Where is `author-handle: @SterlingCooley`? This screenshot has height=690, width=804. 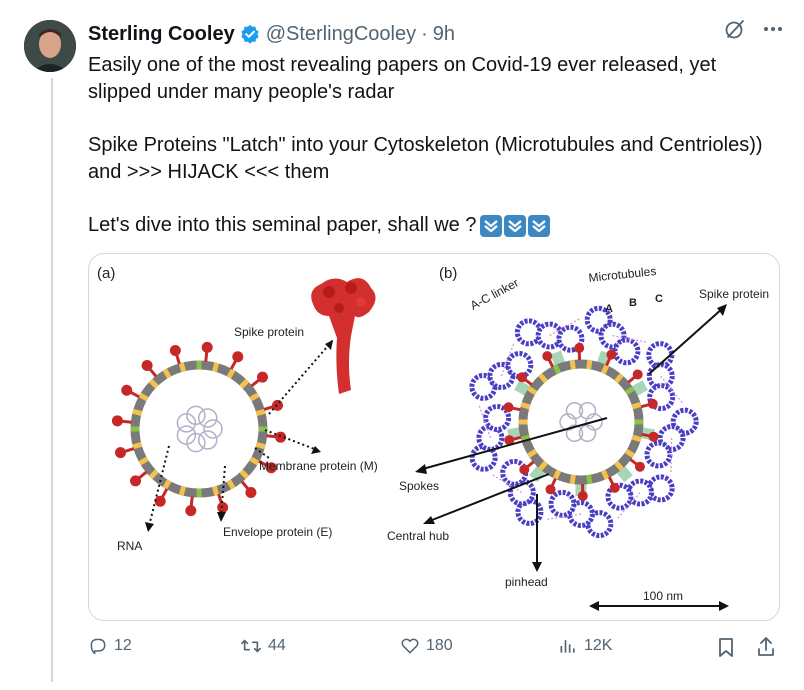 author-handle: @SterlingCooley is located at coordinates (341, 34).